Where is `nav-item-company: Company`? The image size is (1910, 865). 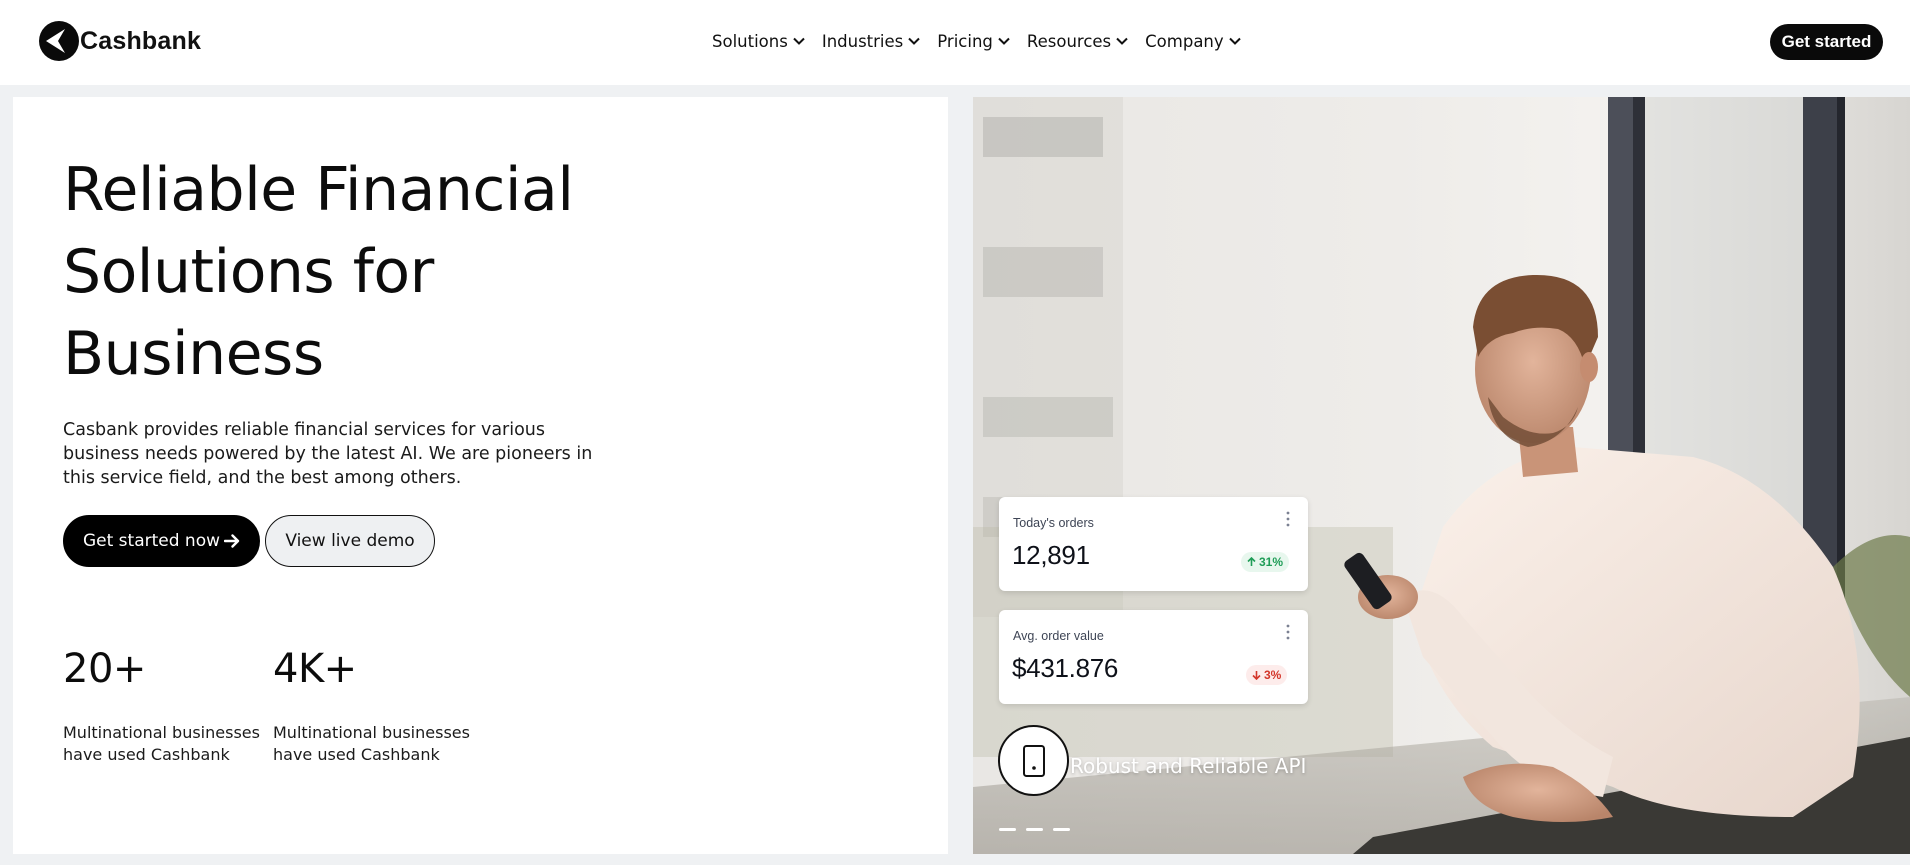
nav-item-company: Company is located at coordinates (1193, 41).